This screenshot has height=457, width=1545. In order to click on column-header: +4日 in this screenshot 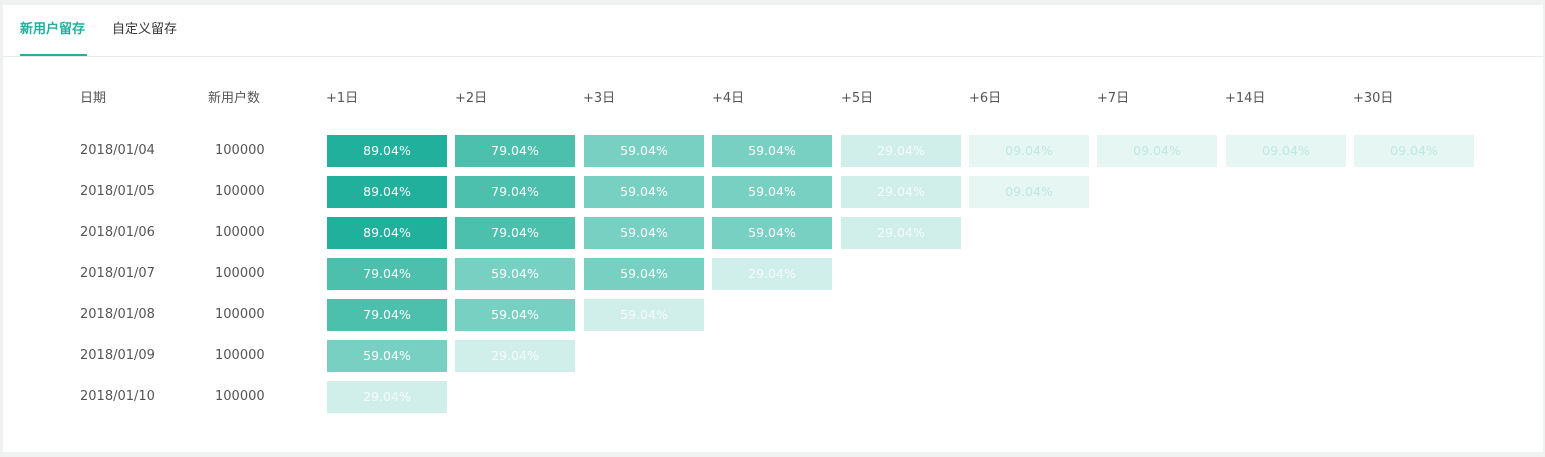, I will do `click(728, 98)`.